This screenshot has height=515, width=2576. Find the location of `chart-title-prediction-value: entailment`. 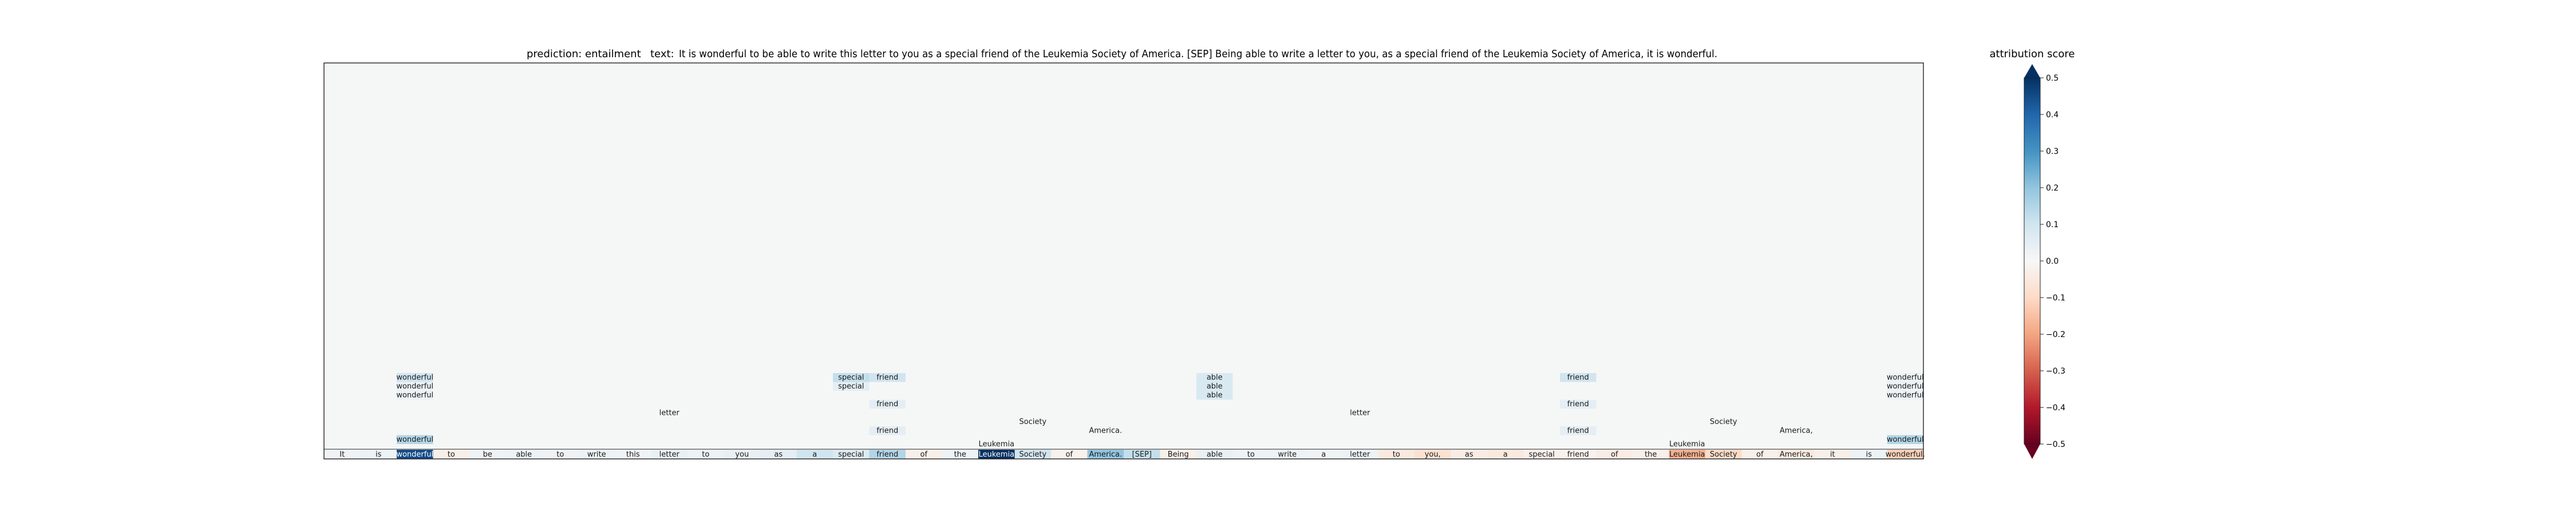

chart-title-prediction-value: entailment is located at coordinates (613, 54).